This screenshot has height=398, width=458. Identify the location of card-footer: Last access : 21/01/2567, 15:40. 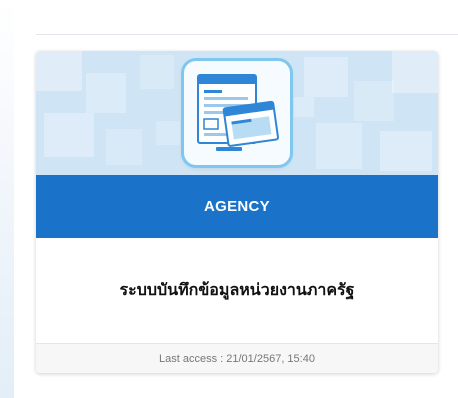
(237, 358).